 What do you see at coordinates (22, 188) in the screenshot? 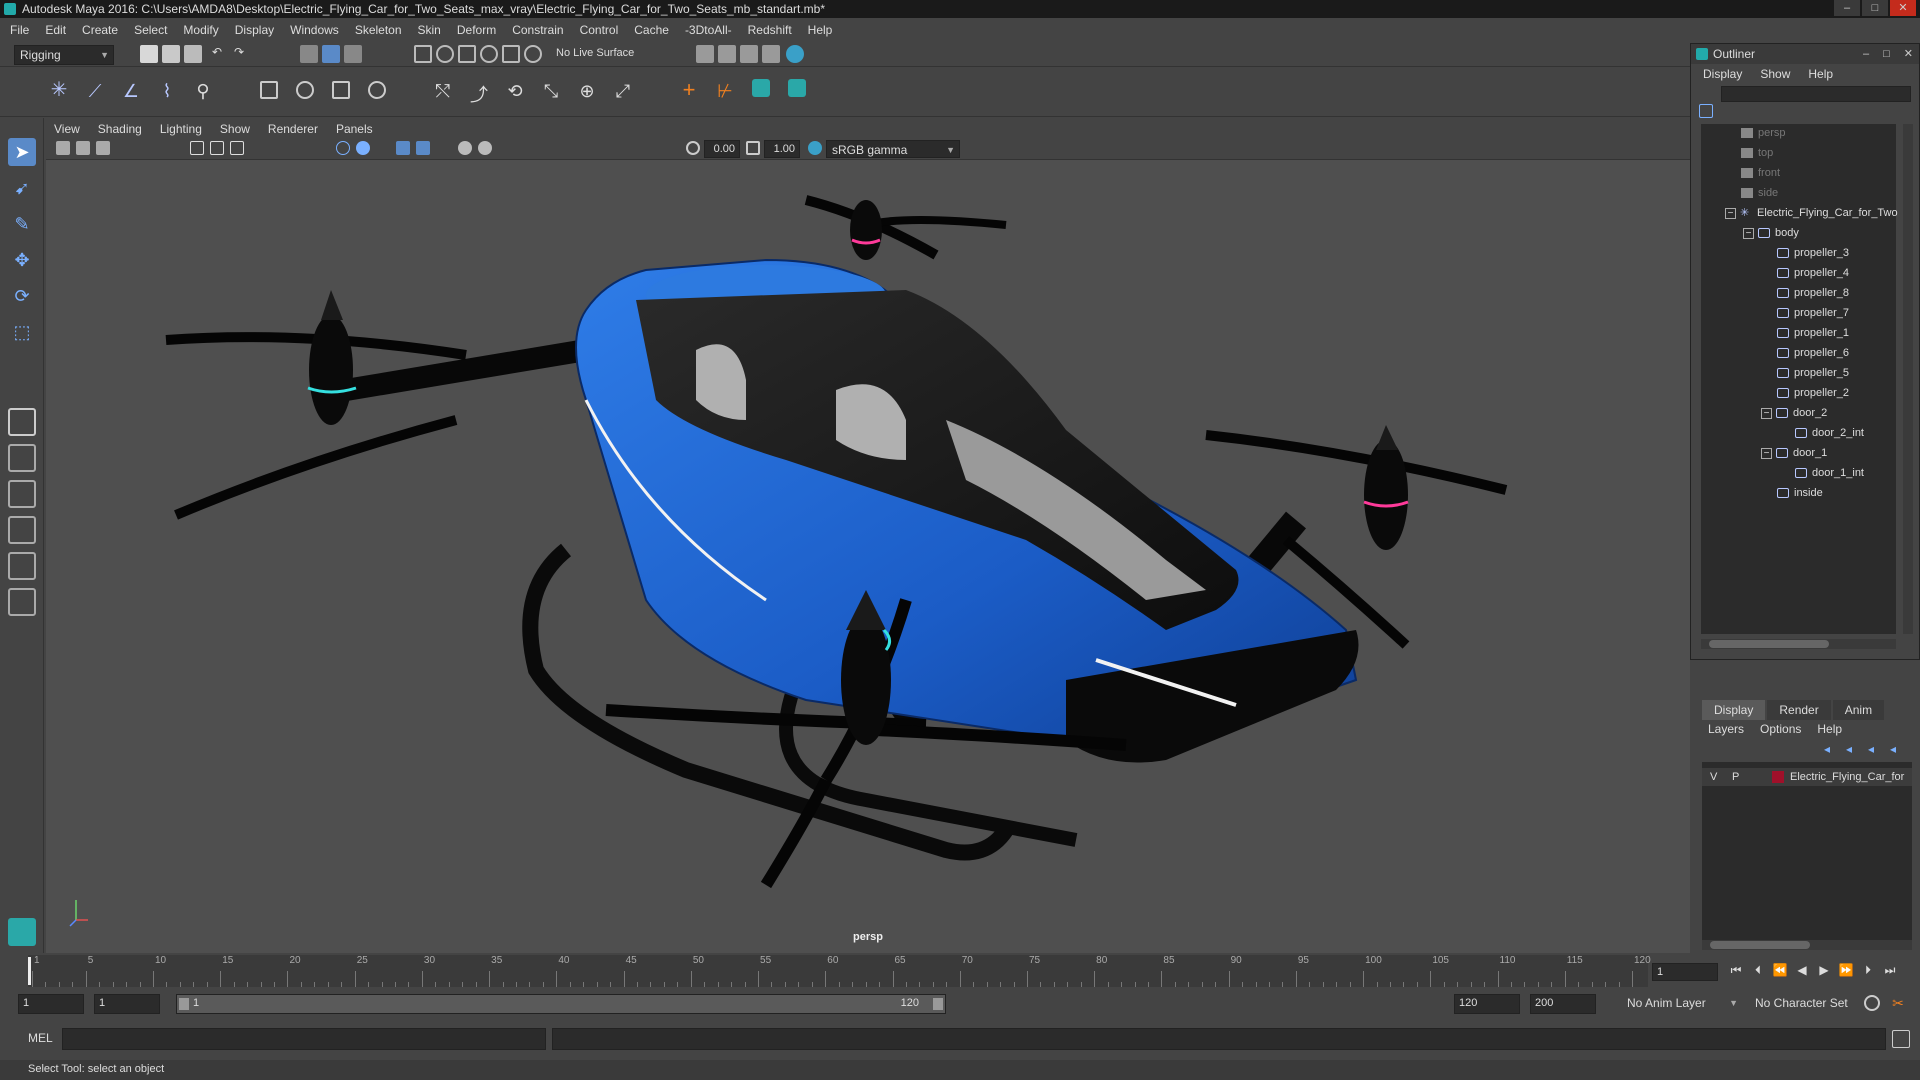
I see `lasso-tool-icon: ➹` at bounding box center [22, 188].